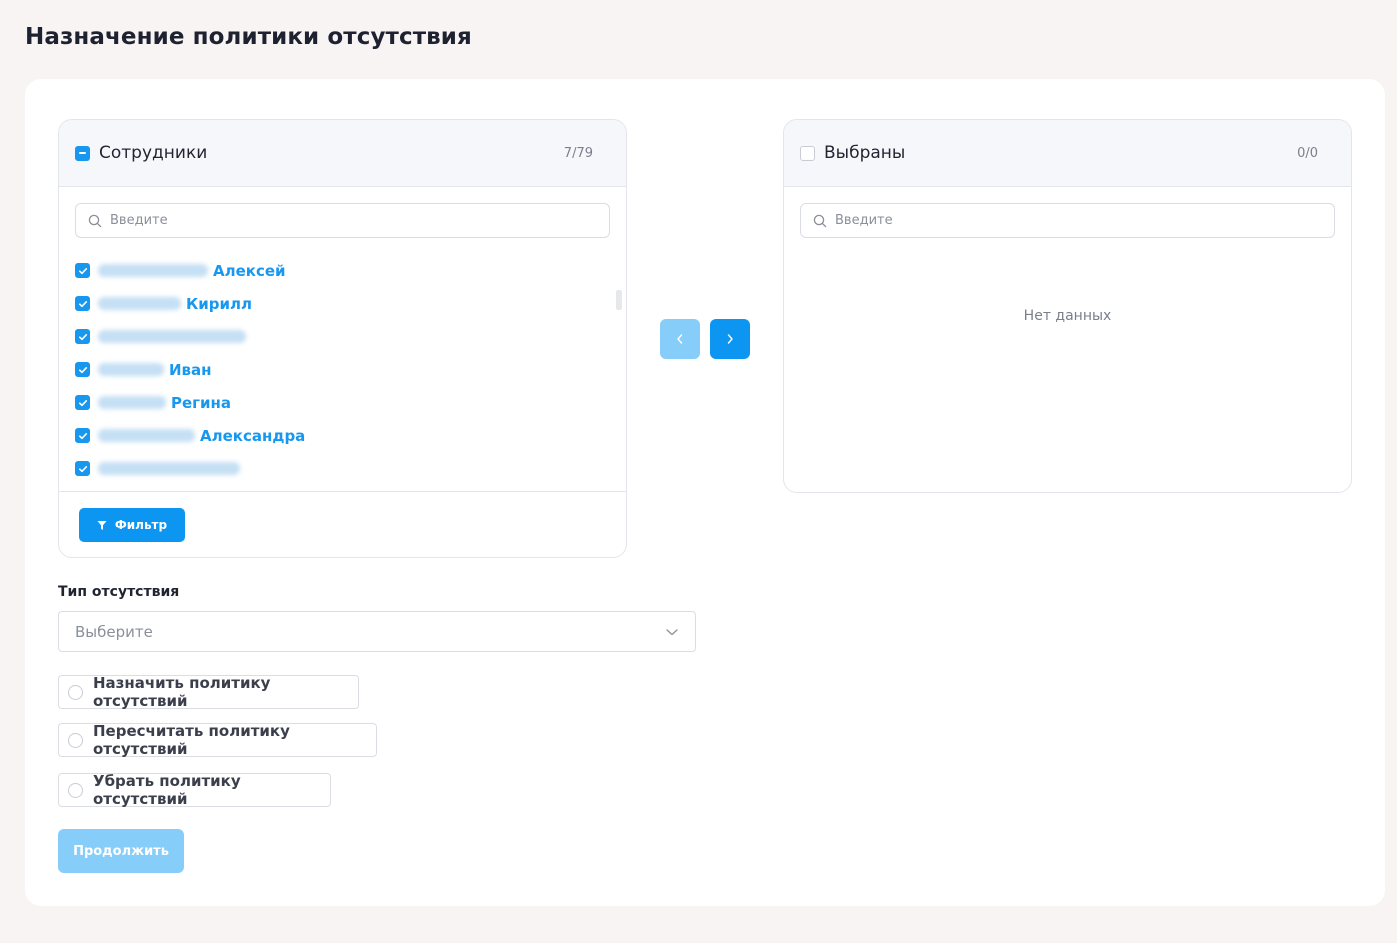 This screenshot has height=943, width=1397. I want to click on chevron-right-icon, so click(730, 339).